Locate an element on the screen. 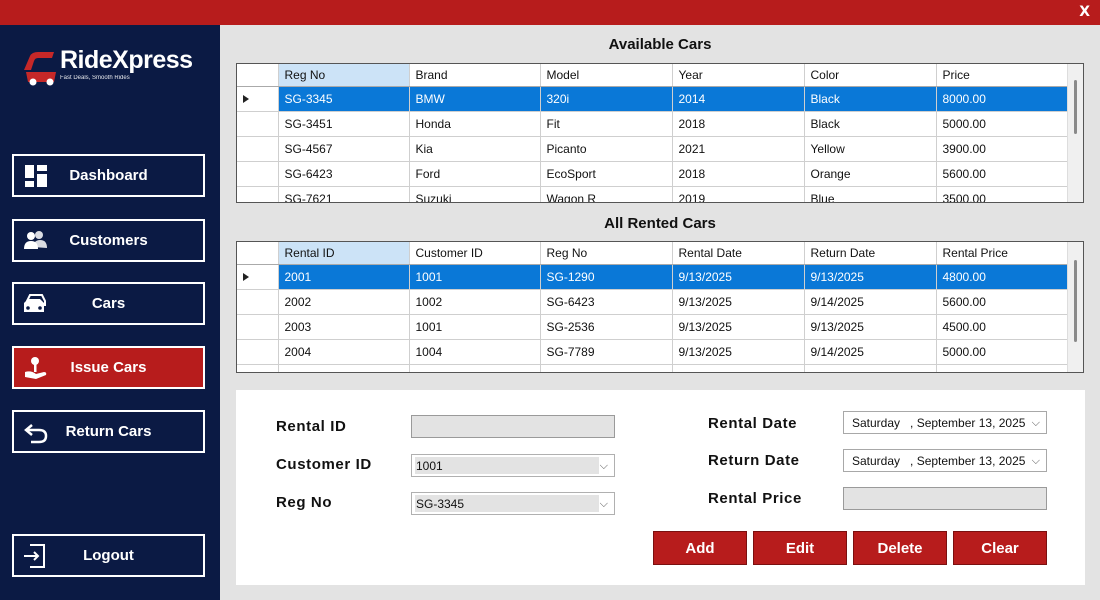 The height and width of the screenshot is (600, 1100). edit-button: Edit is located at coordinates (800, 548).